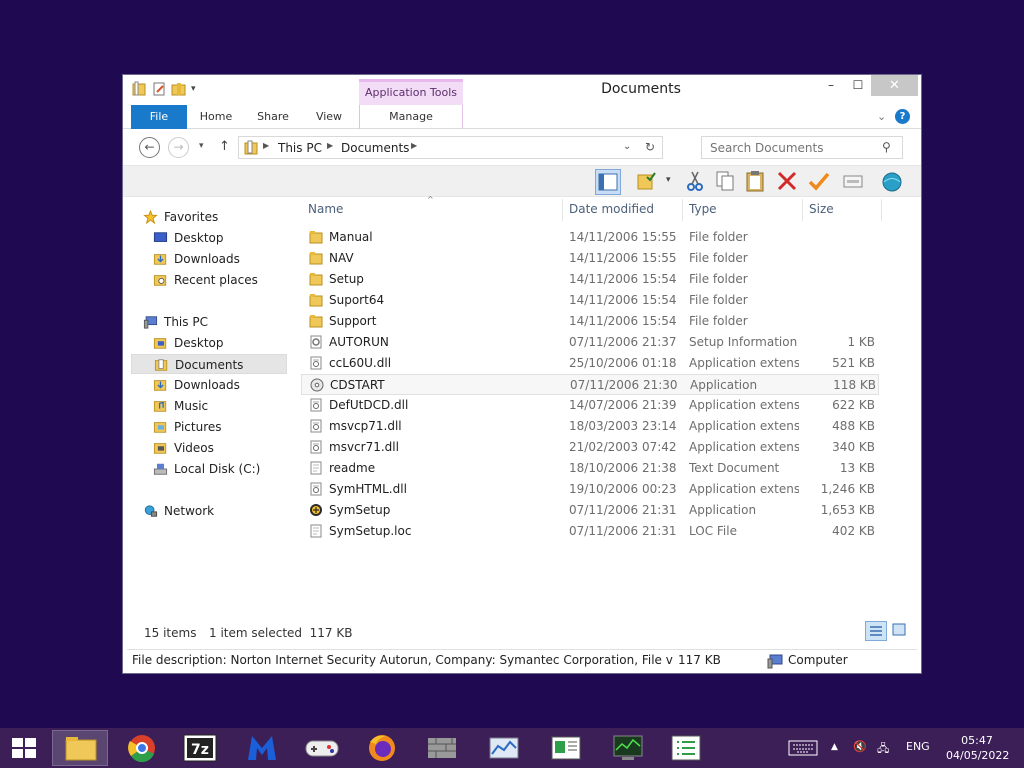 Image resolution: width=1024 pixels, height=768 pixels. I want to click on system-clock: 05:47 04/05/2022, so click(977, 748).